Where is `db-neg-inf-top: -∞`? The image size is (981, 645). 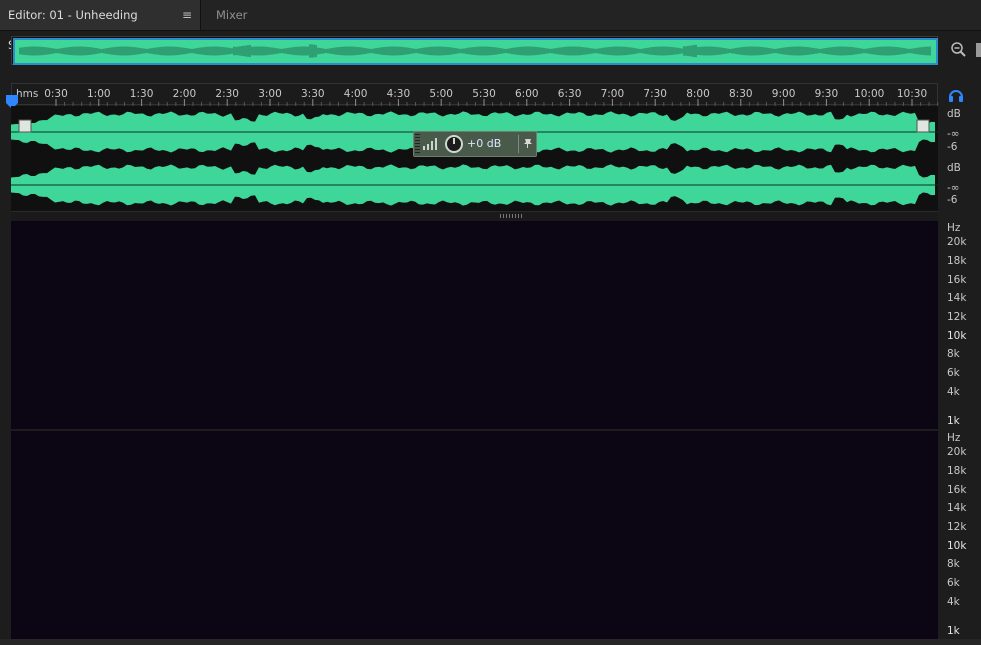 db-neg-inf-top: -∞ is located at coordinates (953, 134).